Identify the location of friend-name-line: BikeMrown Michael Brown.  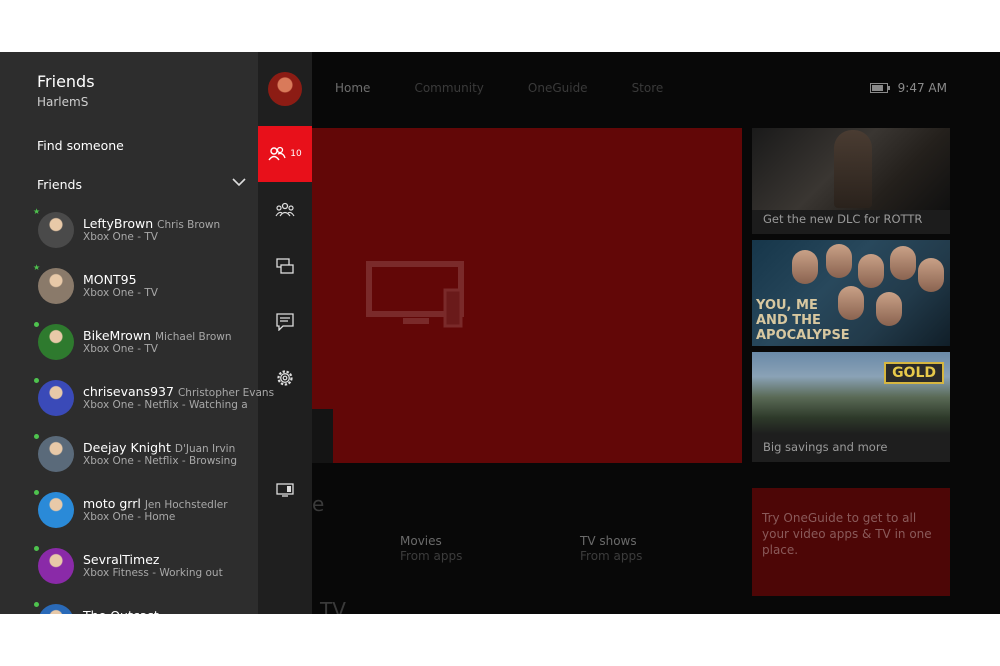
(157, 334).